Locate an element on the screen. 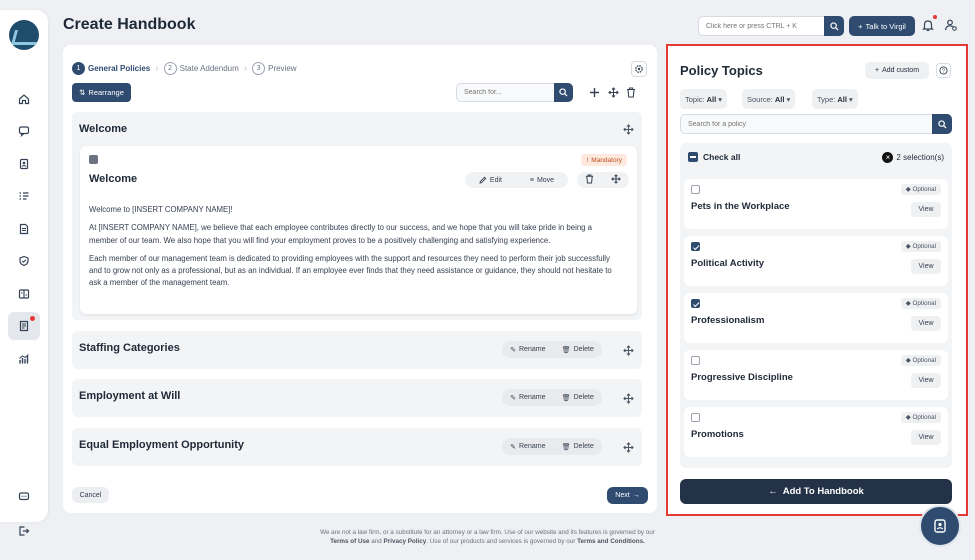 This screenshot has width=975, height=560. terms-of-use-link: Terms of Use is located at coordinates (349, 541).